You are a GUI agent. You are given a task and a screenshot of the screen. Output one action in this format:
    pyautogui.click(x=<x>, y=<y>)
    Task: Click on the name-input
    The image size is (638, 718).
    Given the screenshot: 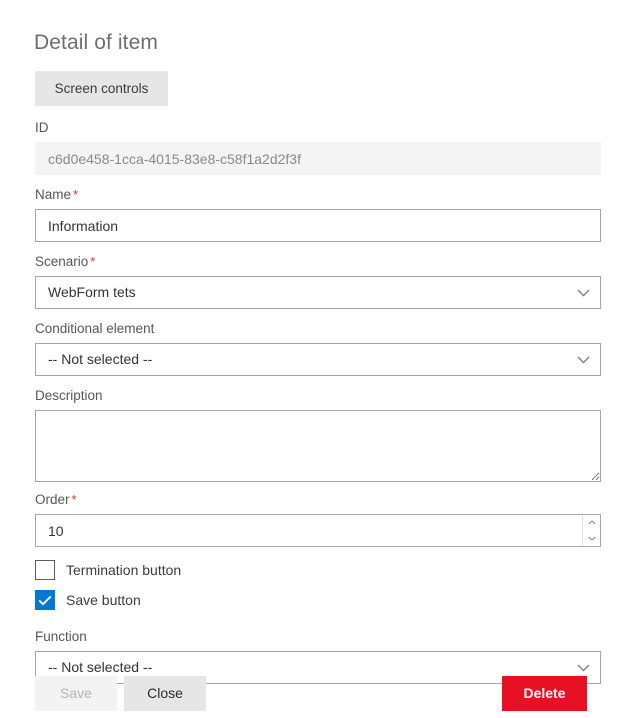 What is the action you would take?
    pyautogui.click(x=318, y=225)
    